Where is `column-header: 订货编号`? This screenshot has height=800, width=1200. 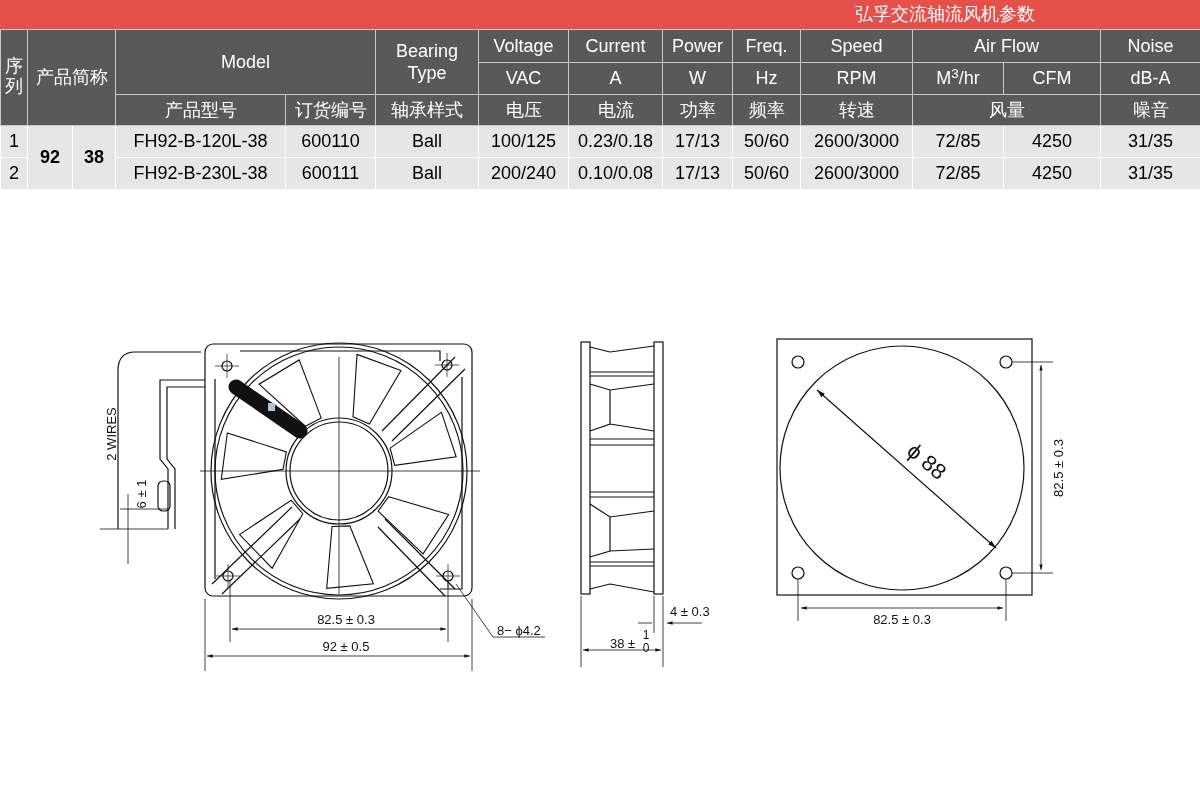
column-header: 订货编号 is located at coordinates (330, 110).